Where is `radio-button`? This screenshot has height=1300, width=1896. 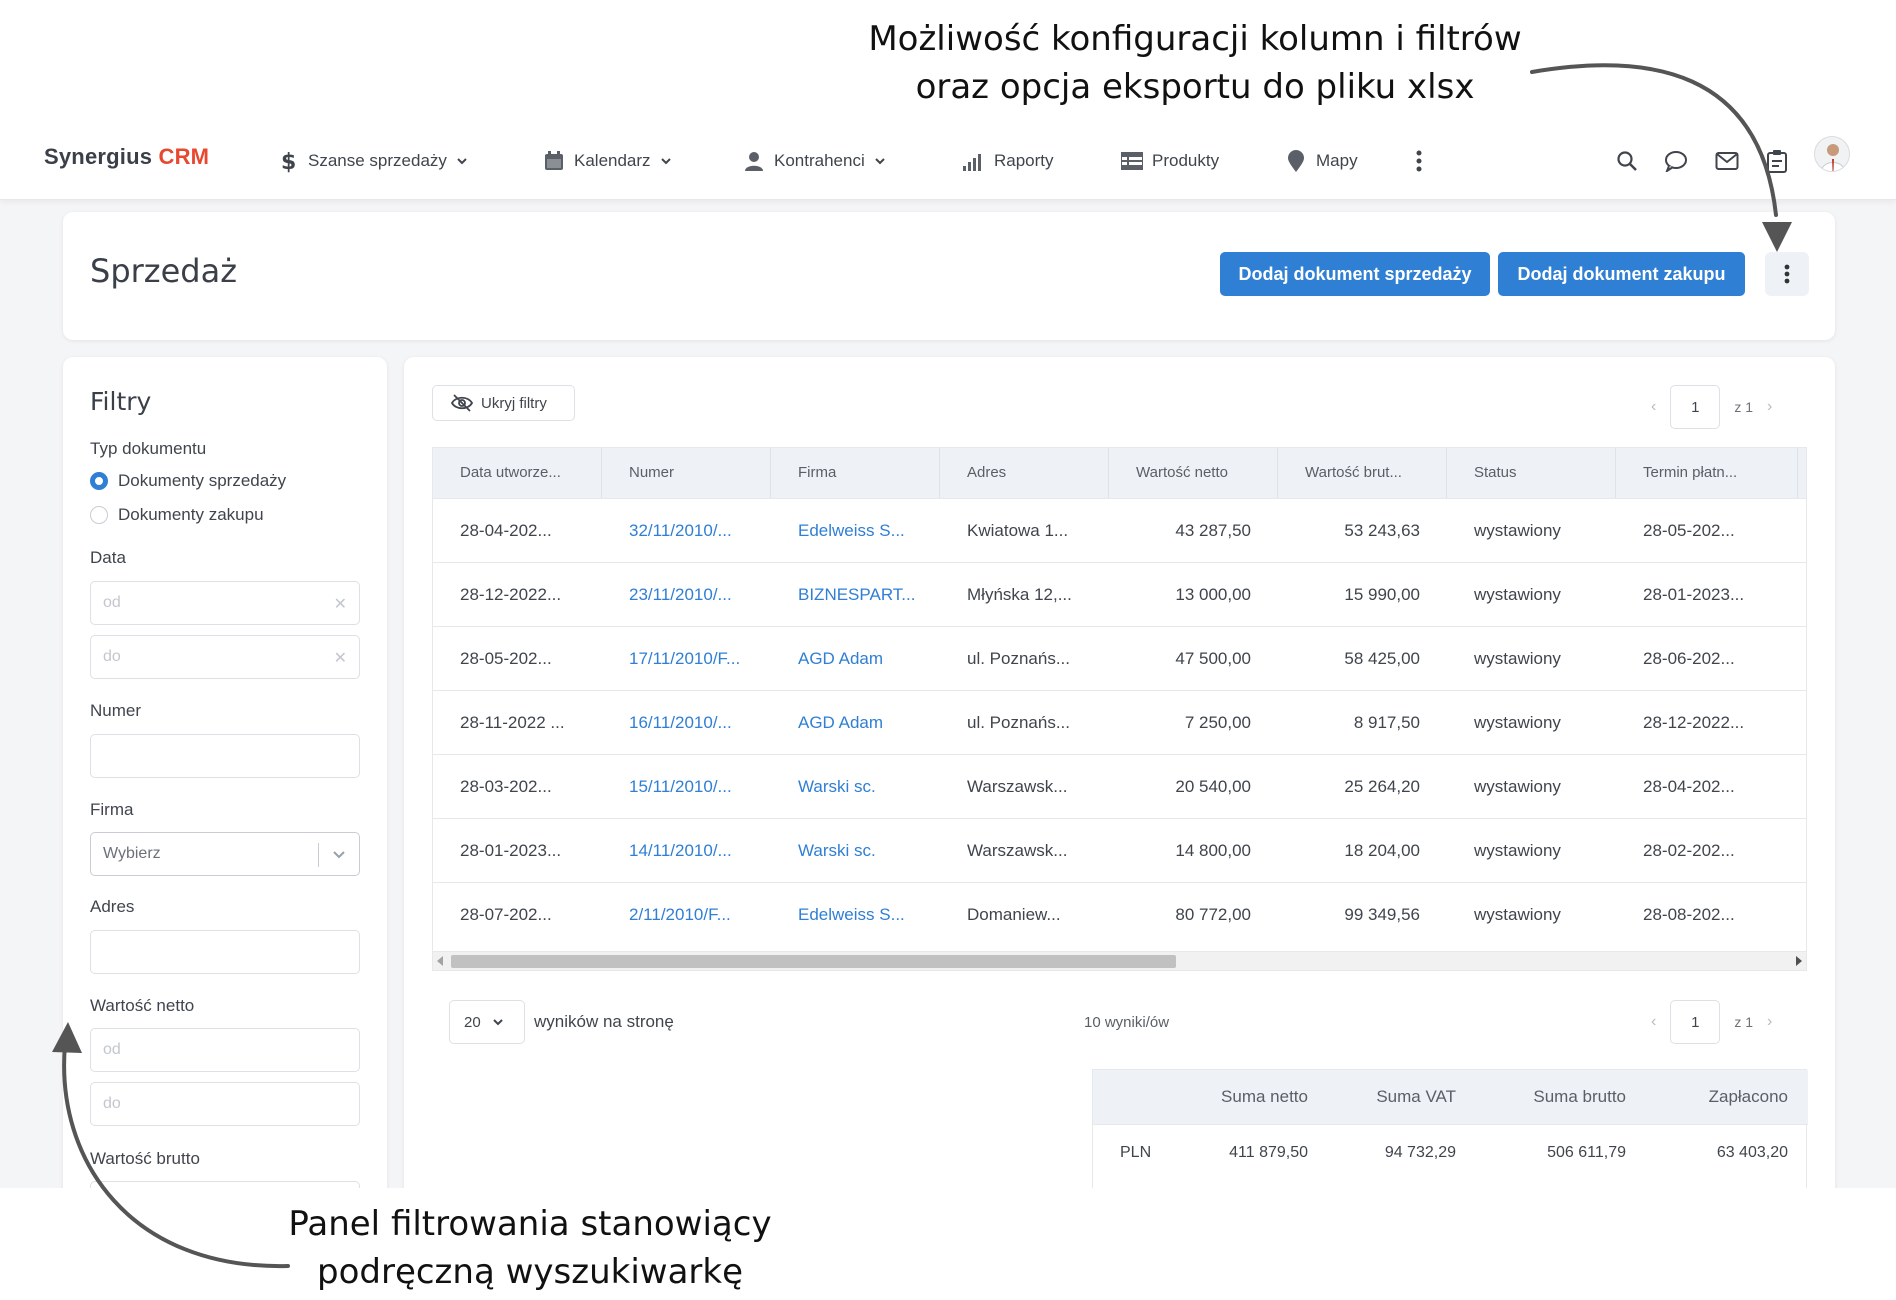
radio-button is located at coordinates (99, 515).